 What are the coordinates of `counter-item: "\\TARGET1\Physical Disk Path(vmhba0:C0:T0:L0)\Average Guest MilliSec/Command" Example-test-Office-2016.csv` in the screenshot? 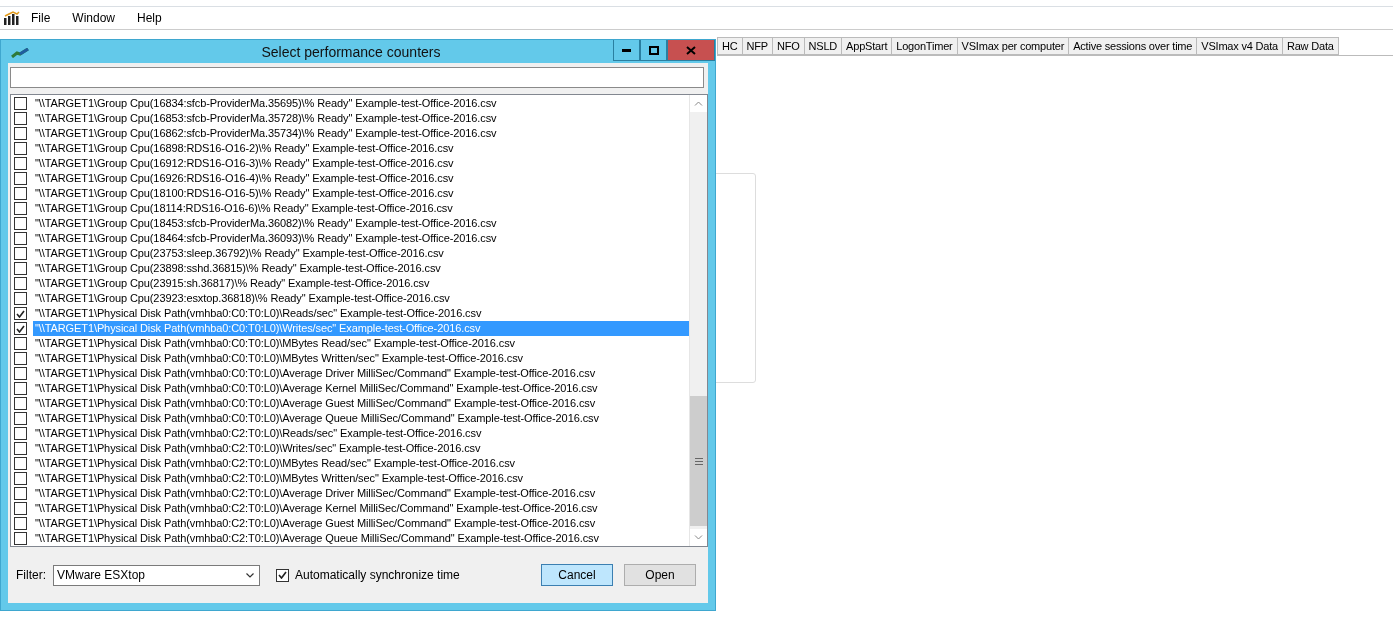 It's located at (361, 403).